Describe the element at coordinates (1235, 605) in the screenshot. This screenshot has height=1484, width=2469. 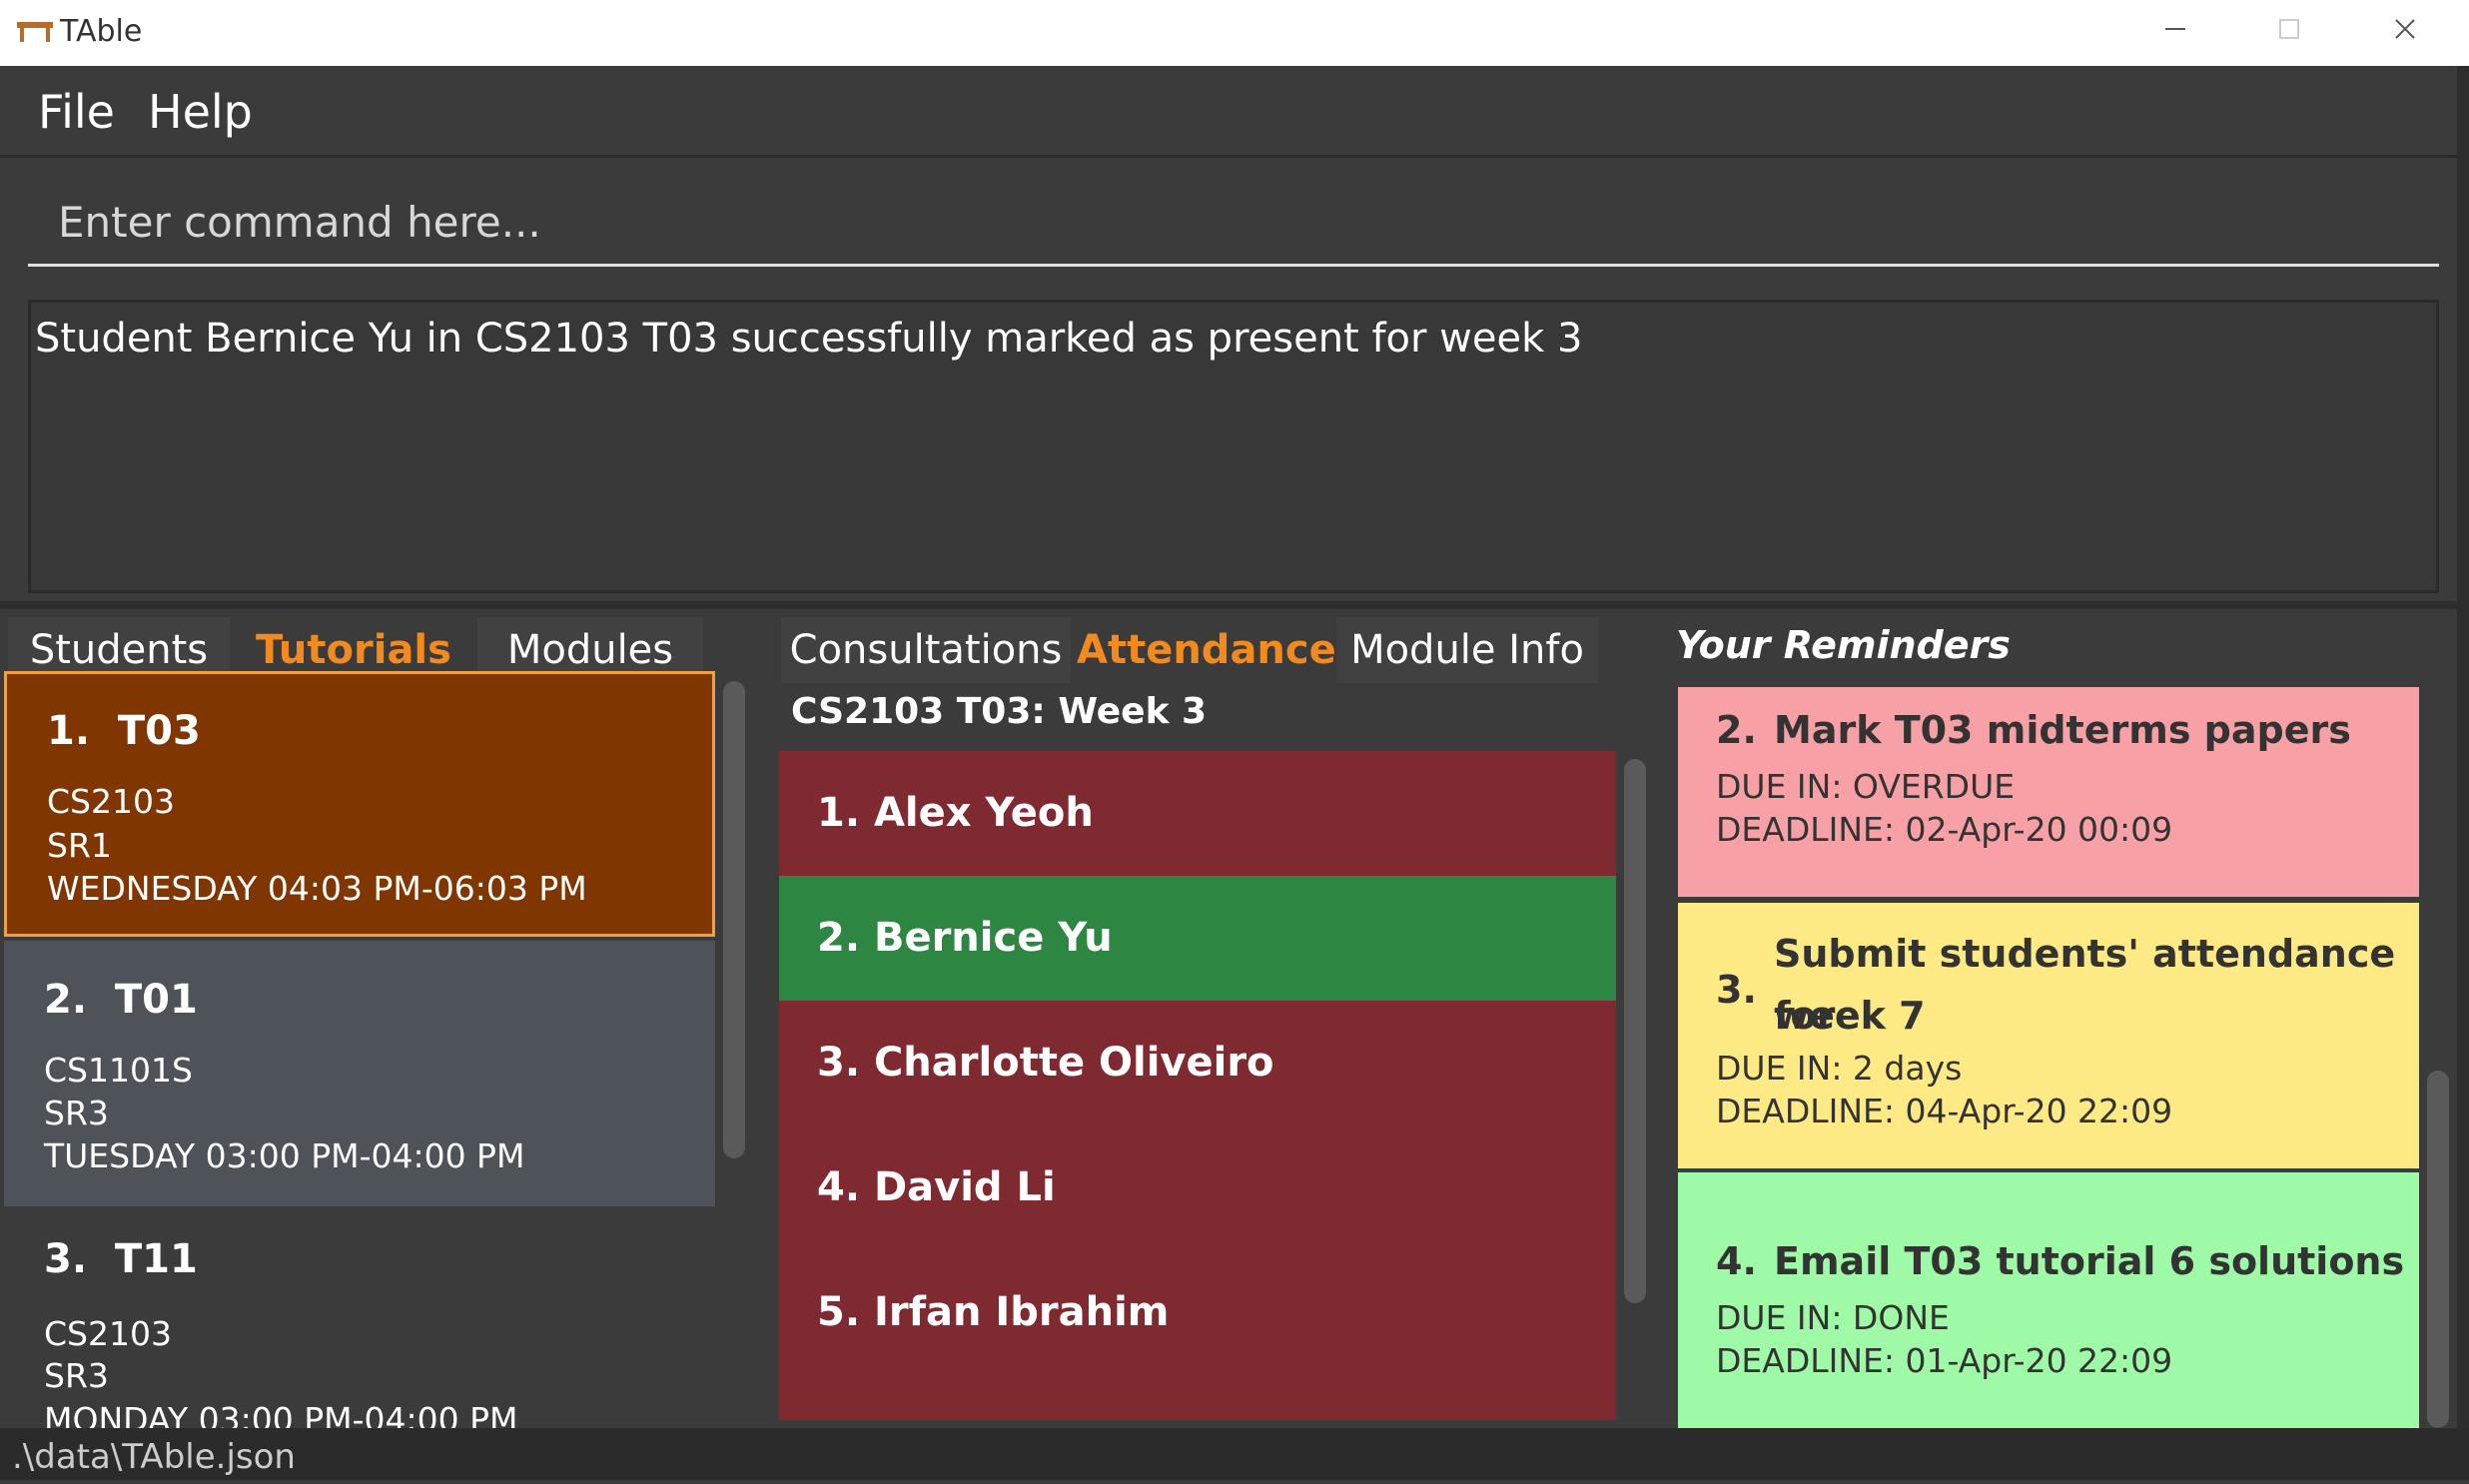
I see `divider` at that location.